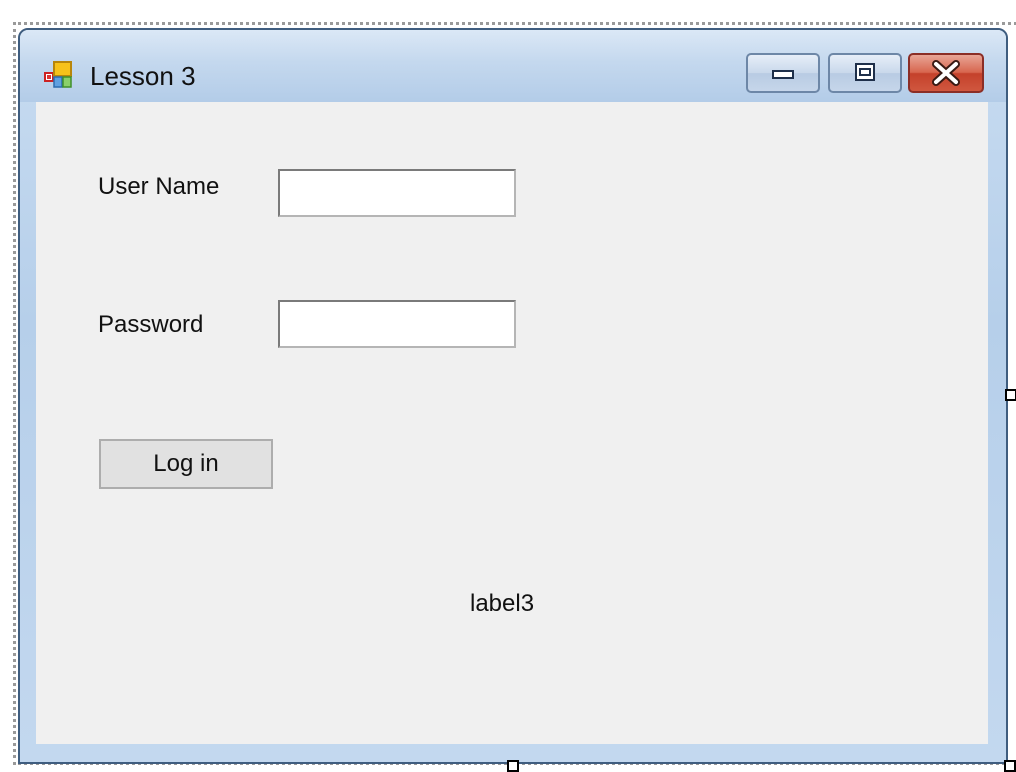 This screenshot has height=772, width=1016. What do you see at coordinates (60, 76) in the screenshot?
I see `windows-form-icon` at bounding box center [60, 76].